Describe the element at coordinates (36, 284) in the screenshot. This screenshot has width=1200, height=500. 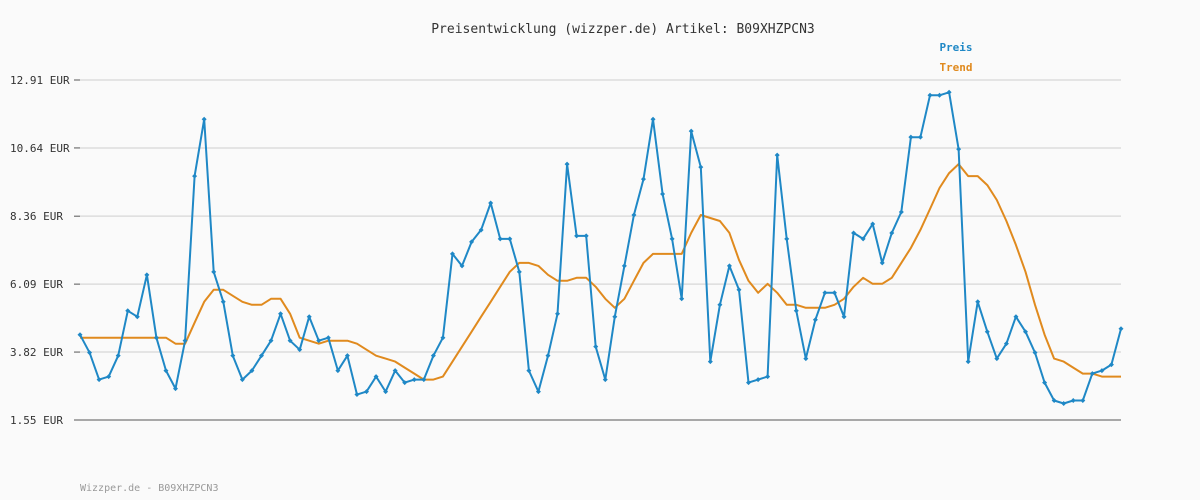
I see `y-tick-label: 6.09 EUR` at that location.